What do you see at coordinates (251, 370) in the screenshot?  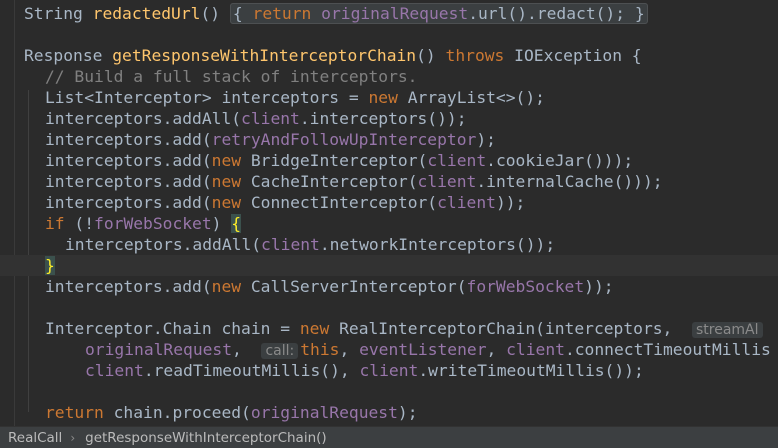 I see `code-token: .readTimeoutMillis(),` at bounding box center [251, 370].